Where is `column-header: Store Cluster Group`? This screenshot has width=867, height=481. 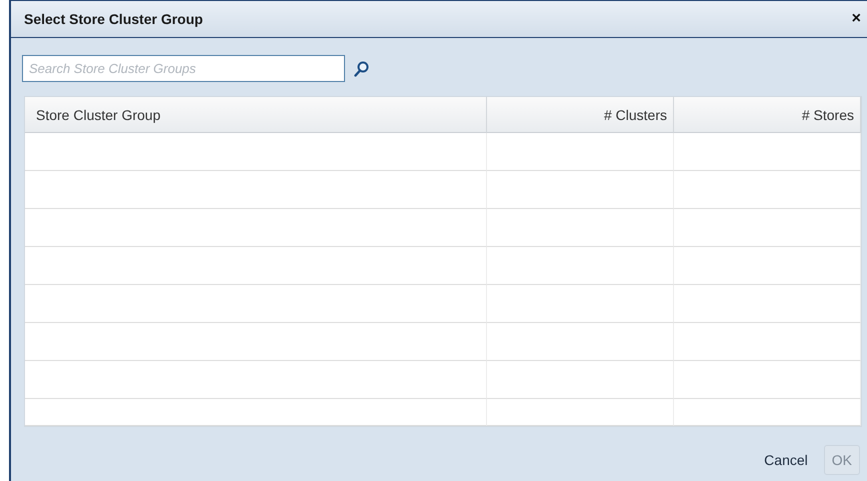
column-header: Store Cluster Group is located at coordinates (256, 115).